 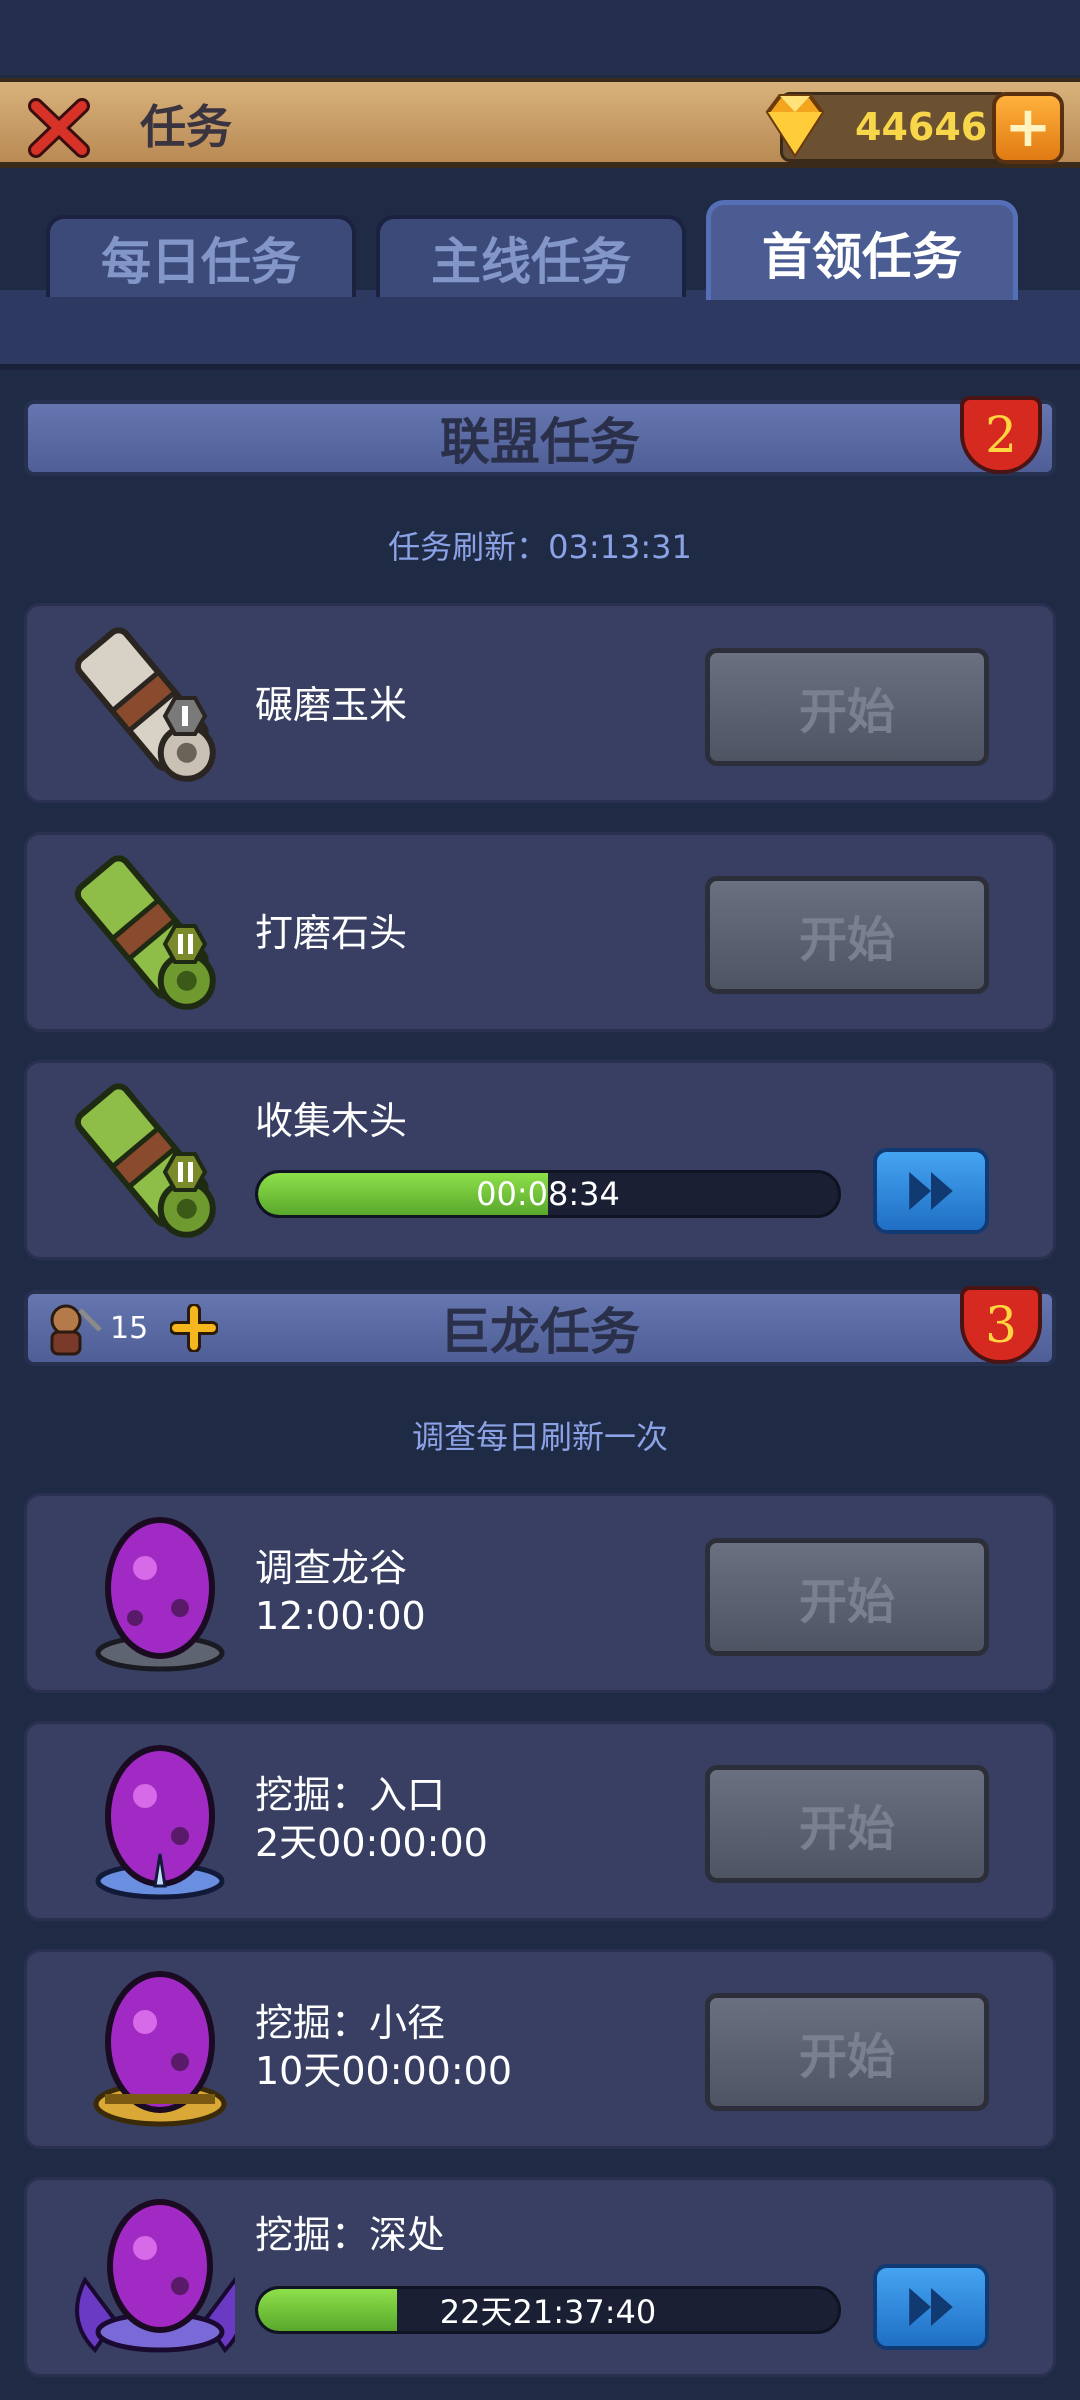 I want to click on task-name: 收集木头, so click(x=331, y=1121).